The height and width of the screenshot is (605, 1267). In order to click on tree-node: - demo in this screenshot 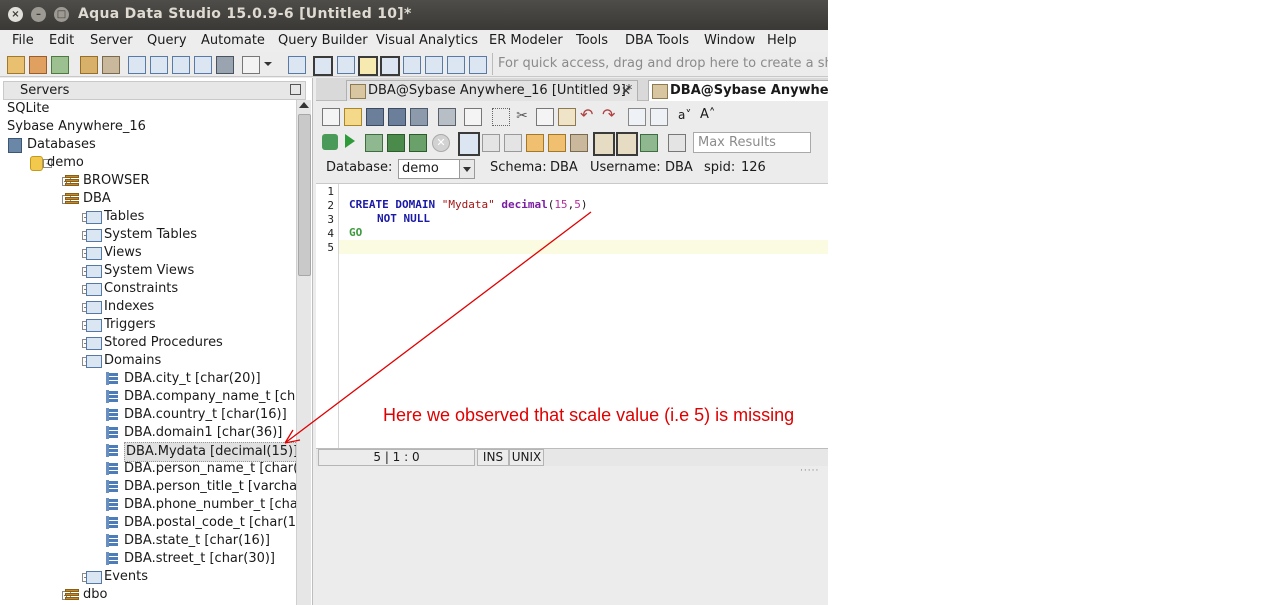, I will do `click(148, 163)`.